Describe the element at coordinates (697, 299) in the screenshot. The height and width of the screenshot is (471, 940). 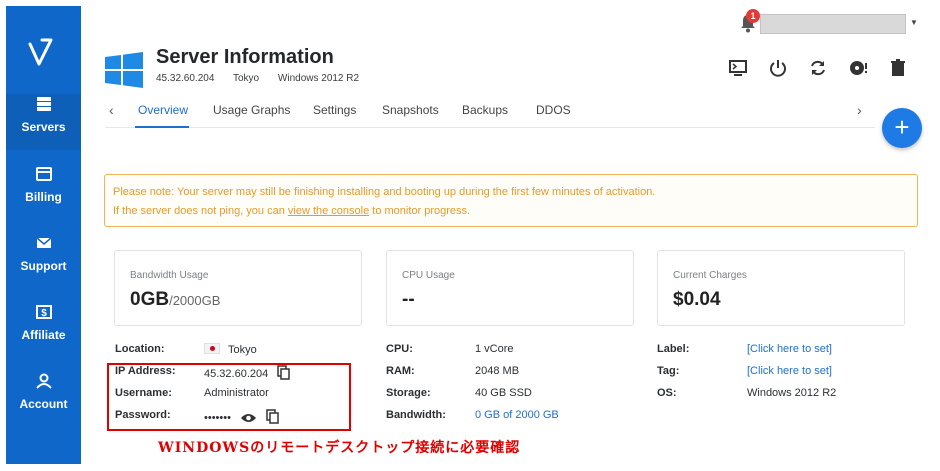
I see `card-value: $0.04` at that location.